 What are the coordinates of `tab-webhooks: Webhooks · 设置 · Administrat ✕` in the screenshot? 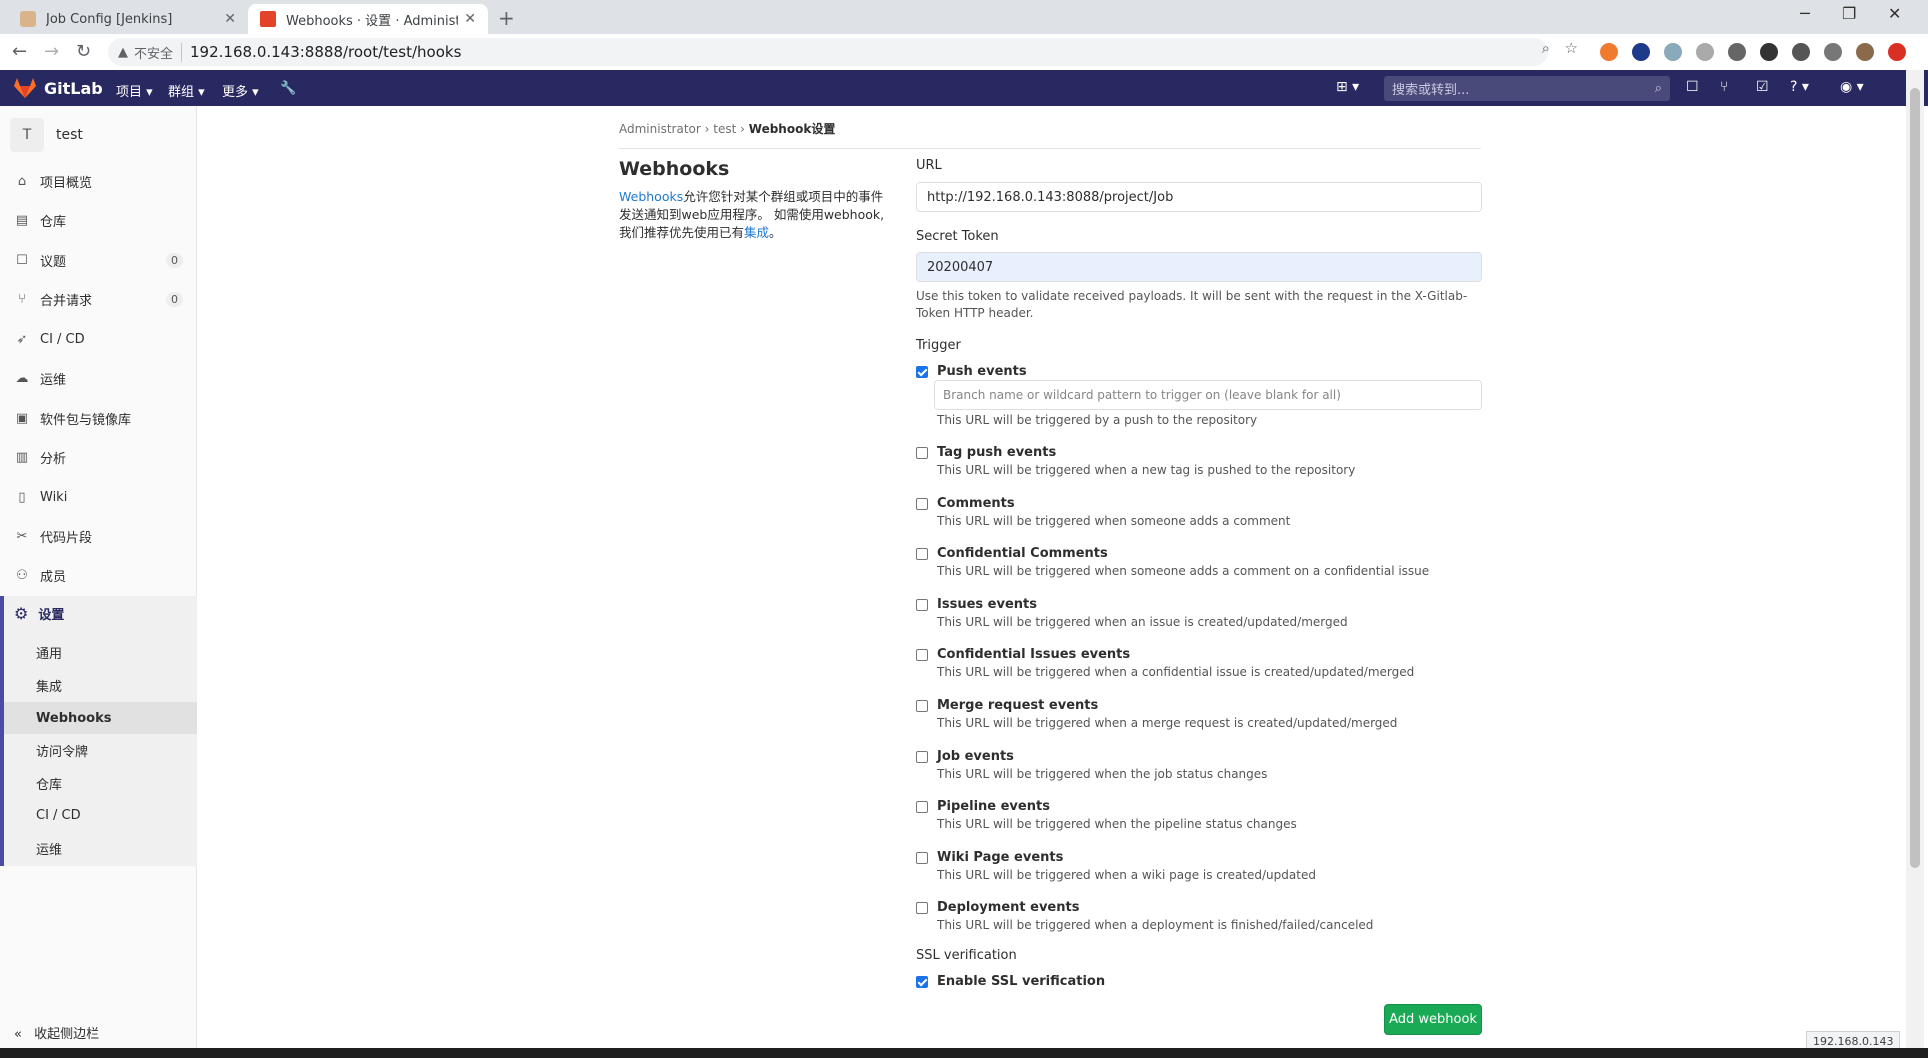 It's located at (368, 19).